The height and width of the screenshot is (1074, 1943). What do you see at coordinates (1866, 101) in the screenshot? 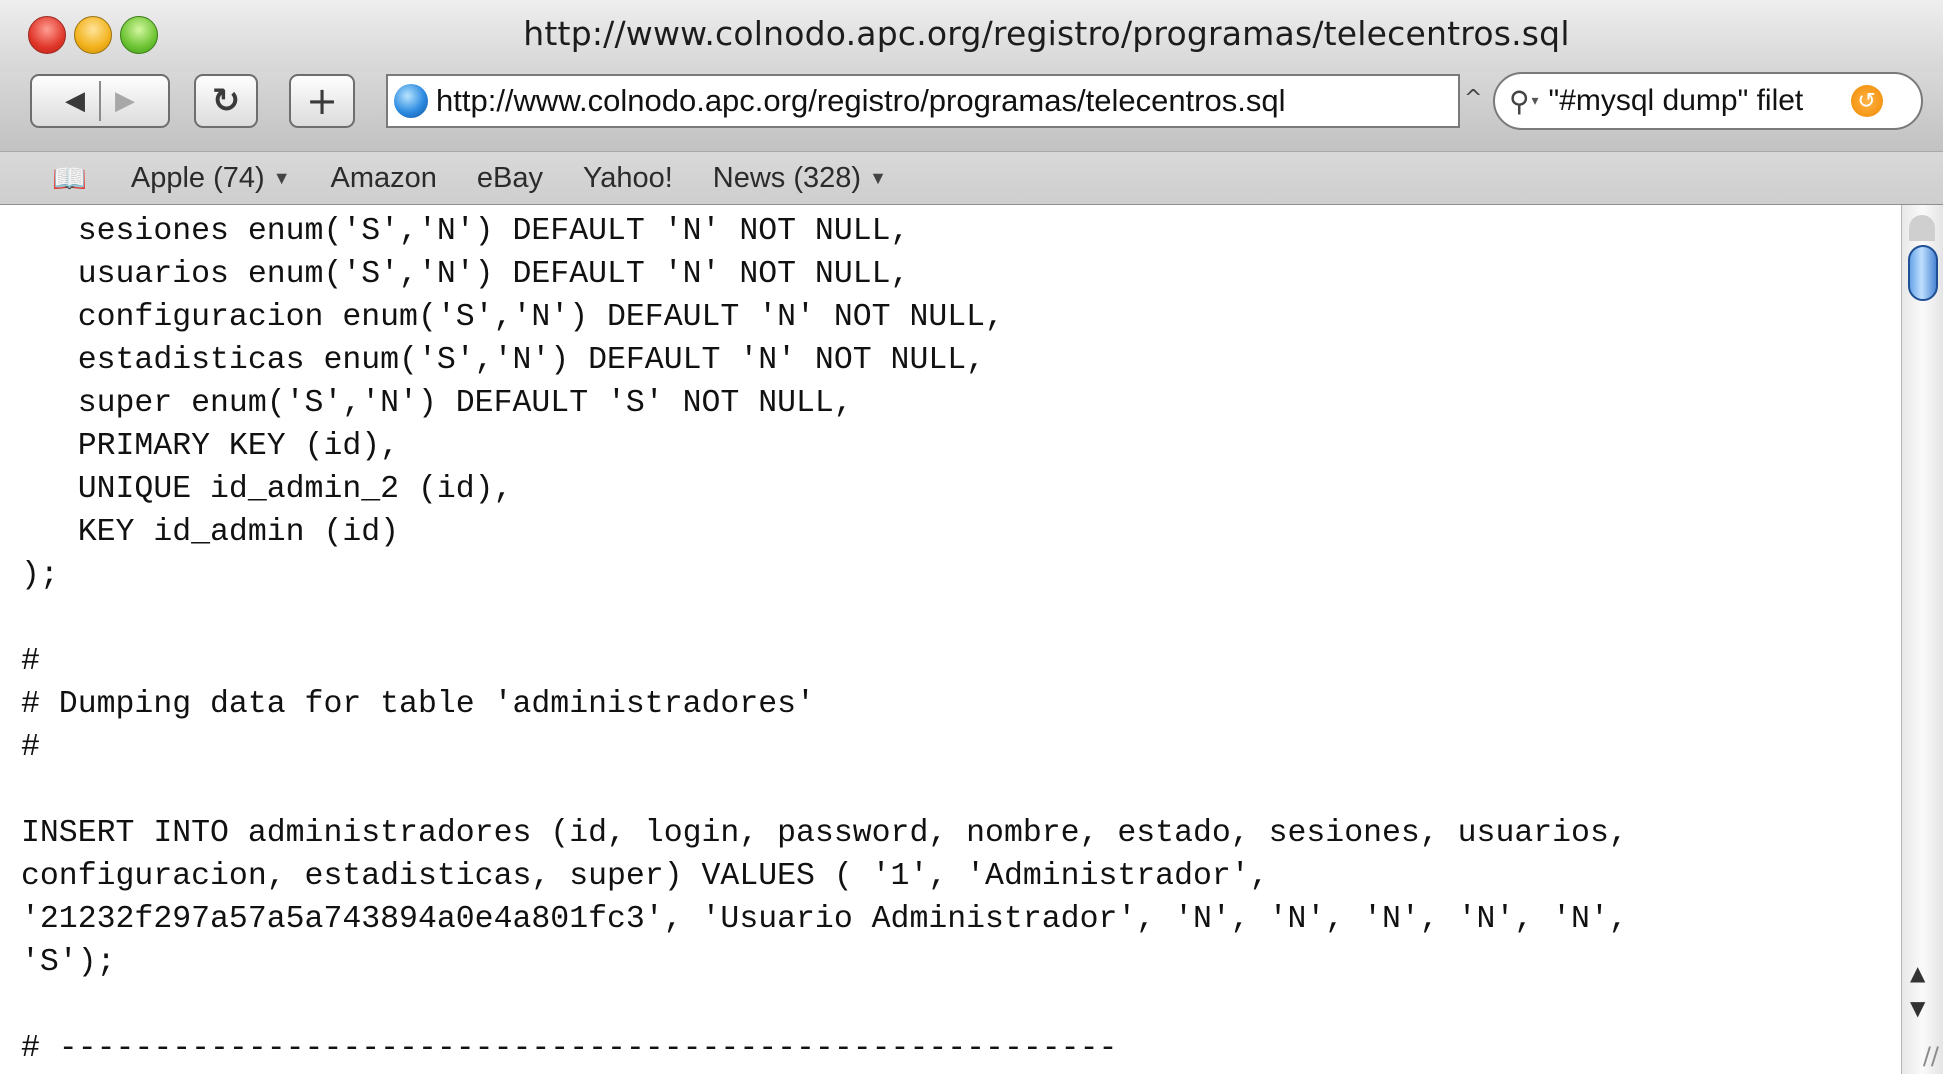
I see `search-clear-icon: ↺` at bounding box center [1866, 101].